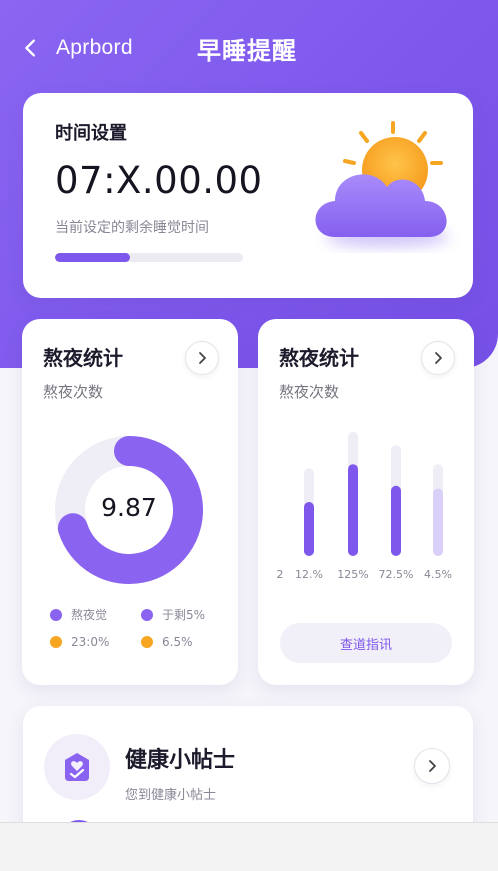 This screenshot has height=871, width=498. I want to click on tips-detail-button, so click(432, 766).